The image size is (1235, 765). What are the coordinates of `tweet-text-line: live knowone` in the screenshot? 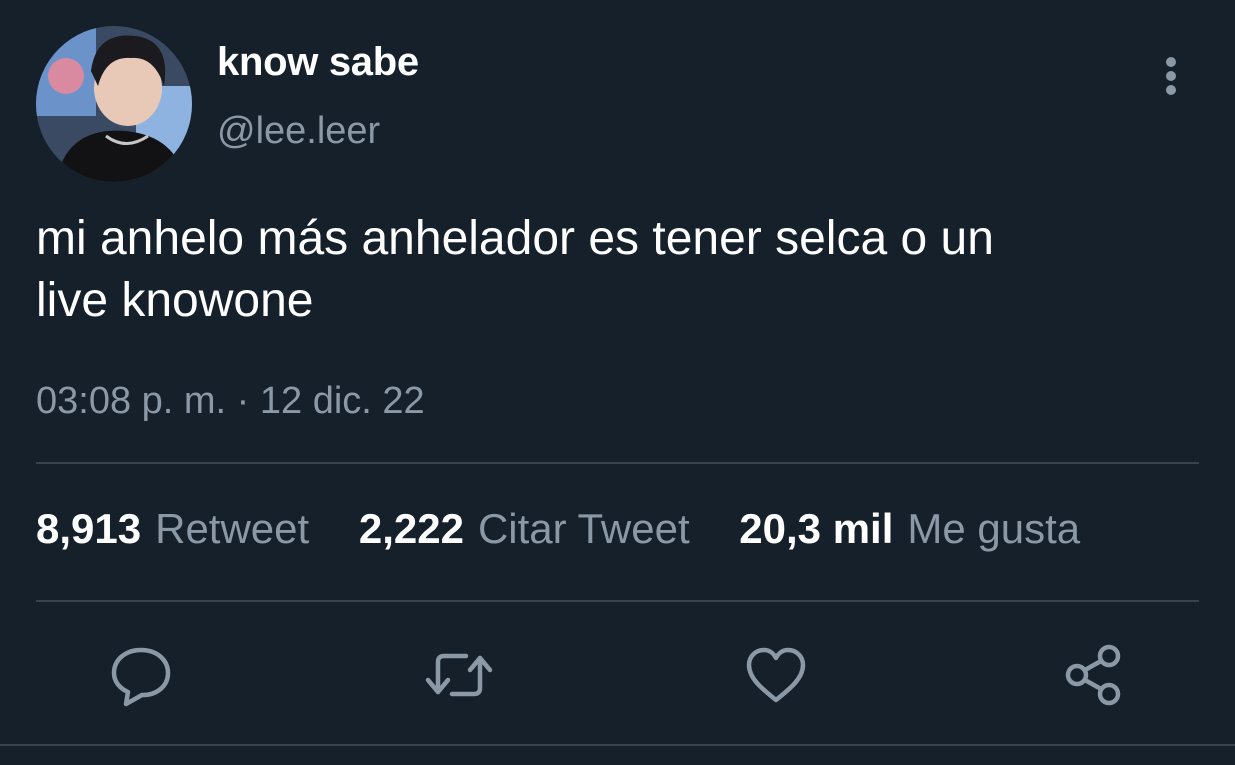 It's located at (175, 300).